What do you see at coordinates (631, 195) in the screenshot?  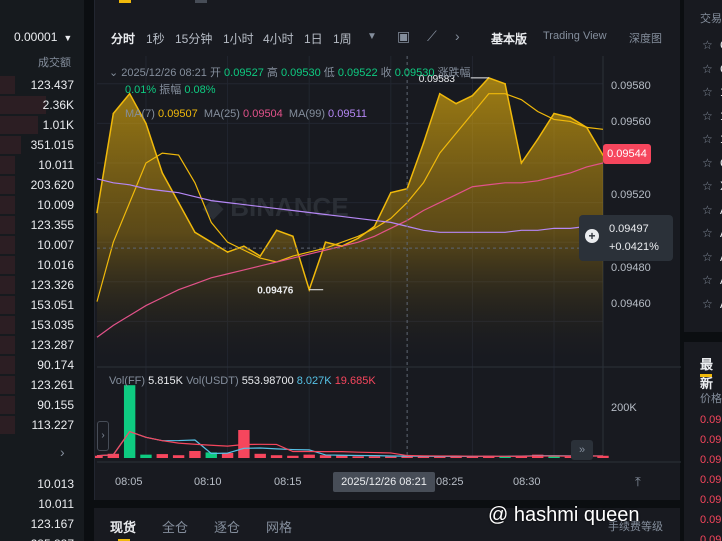 I see `price-tick: 0.09520` at bounding box center [631, 195].